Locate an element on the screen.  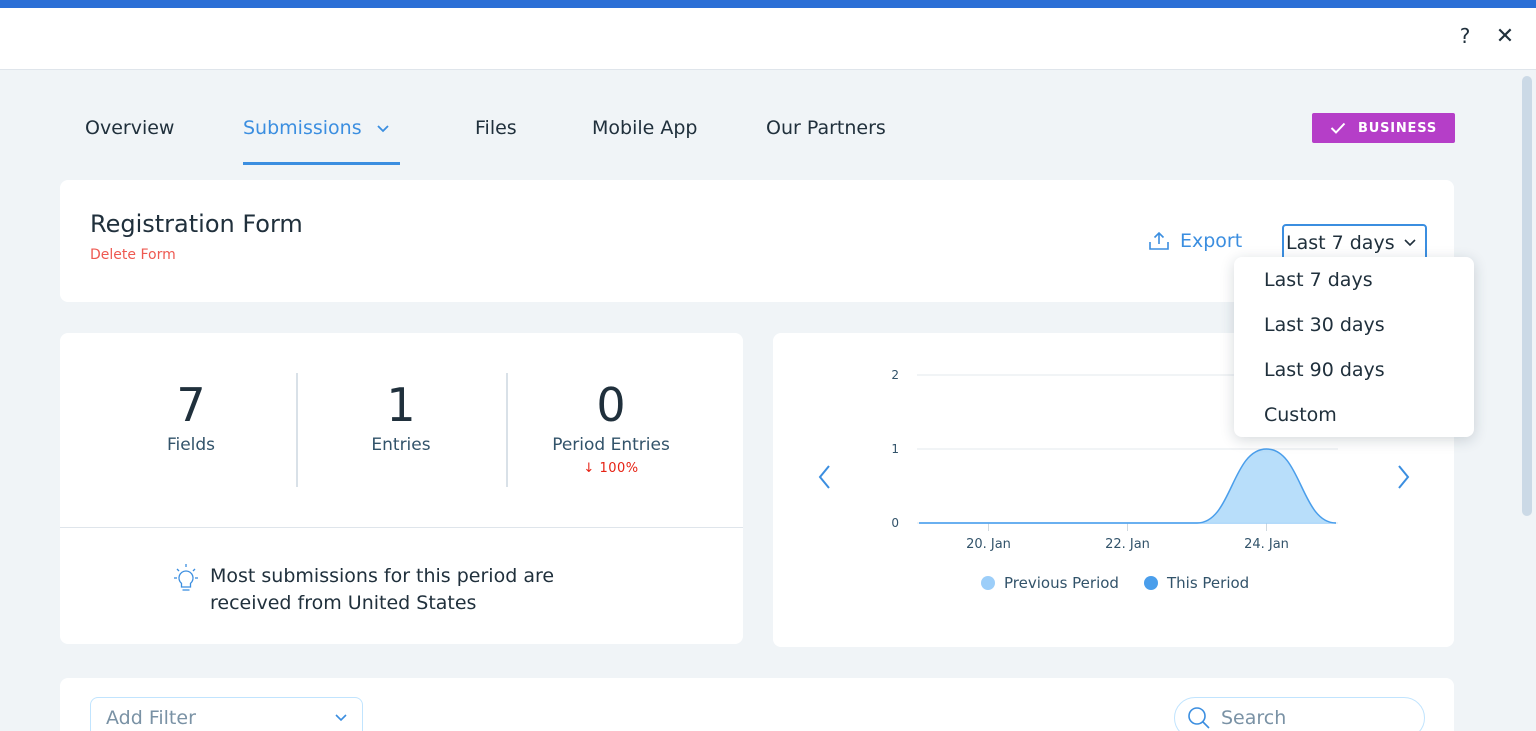
scrollbar-thumb is located at coordinates (1527, 296).